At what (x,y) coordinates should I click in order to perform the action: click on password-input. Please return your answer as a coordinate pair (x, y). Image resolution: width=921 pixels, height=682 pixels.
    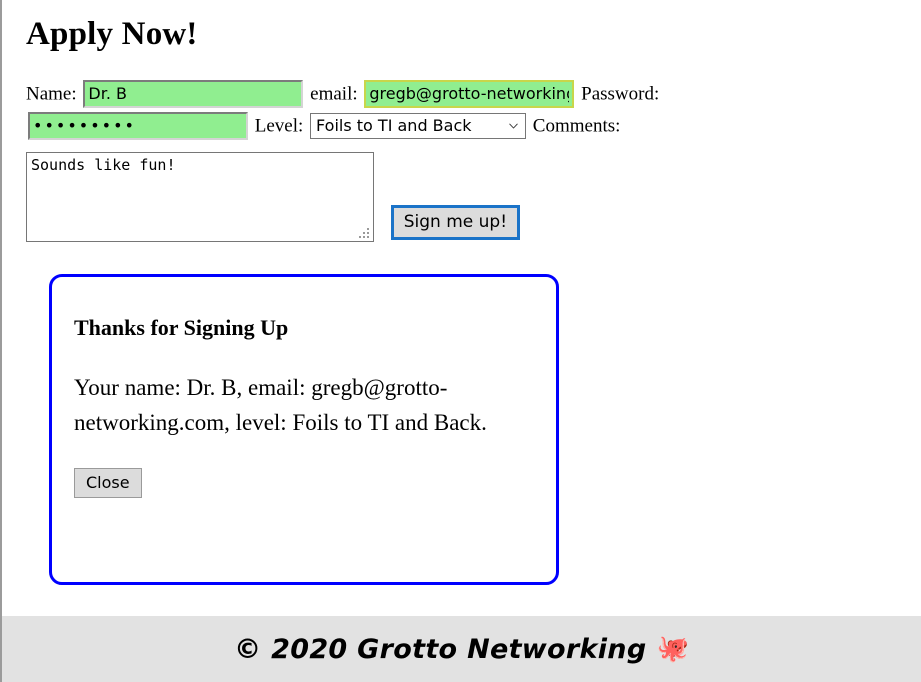
    Looking at the image, I should click on (138, 125).